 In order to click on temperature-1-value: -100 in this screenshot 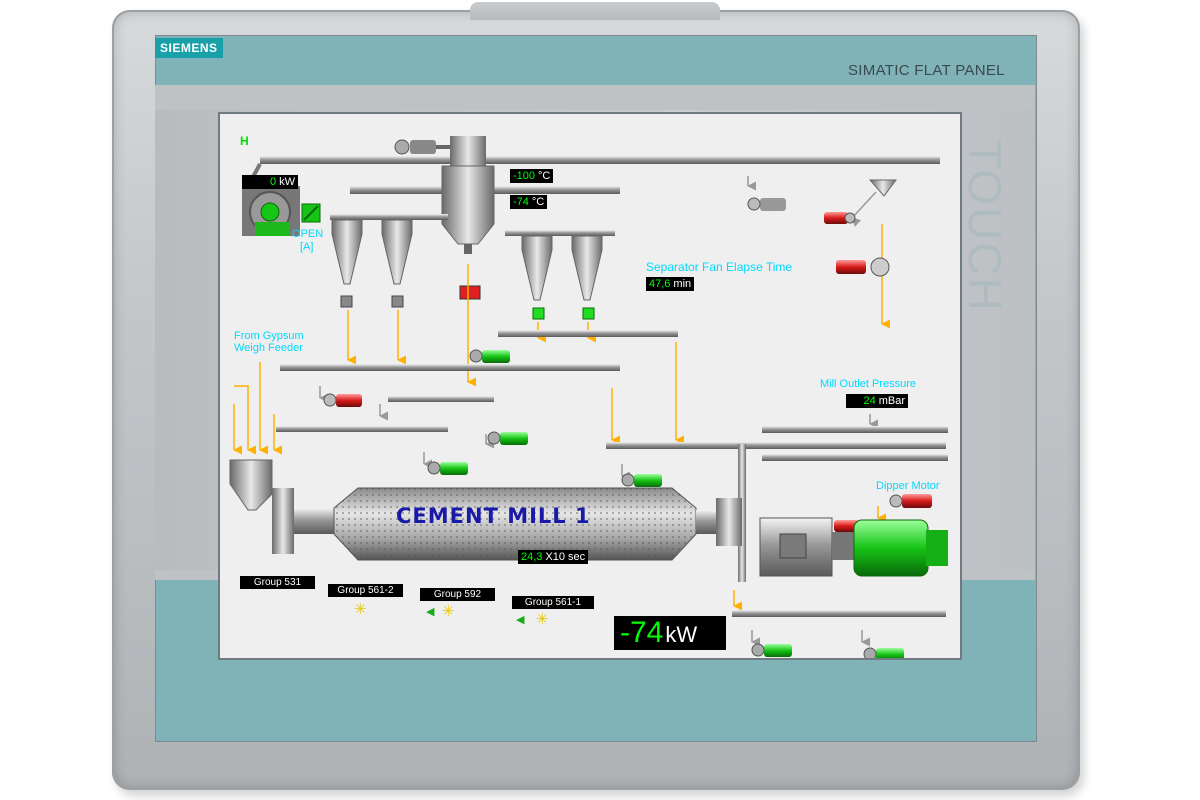, I will do `click(524, 176)`.